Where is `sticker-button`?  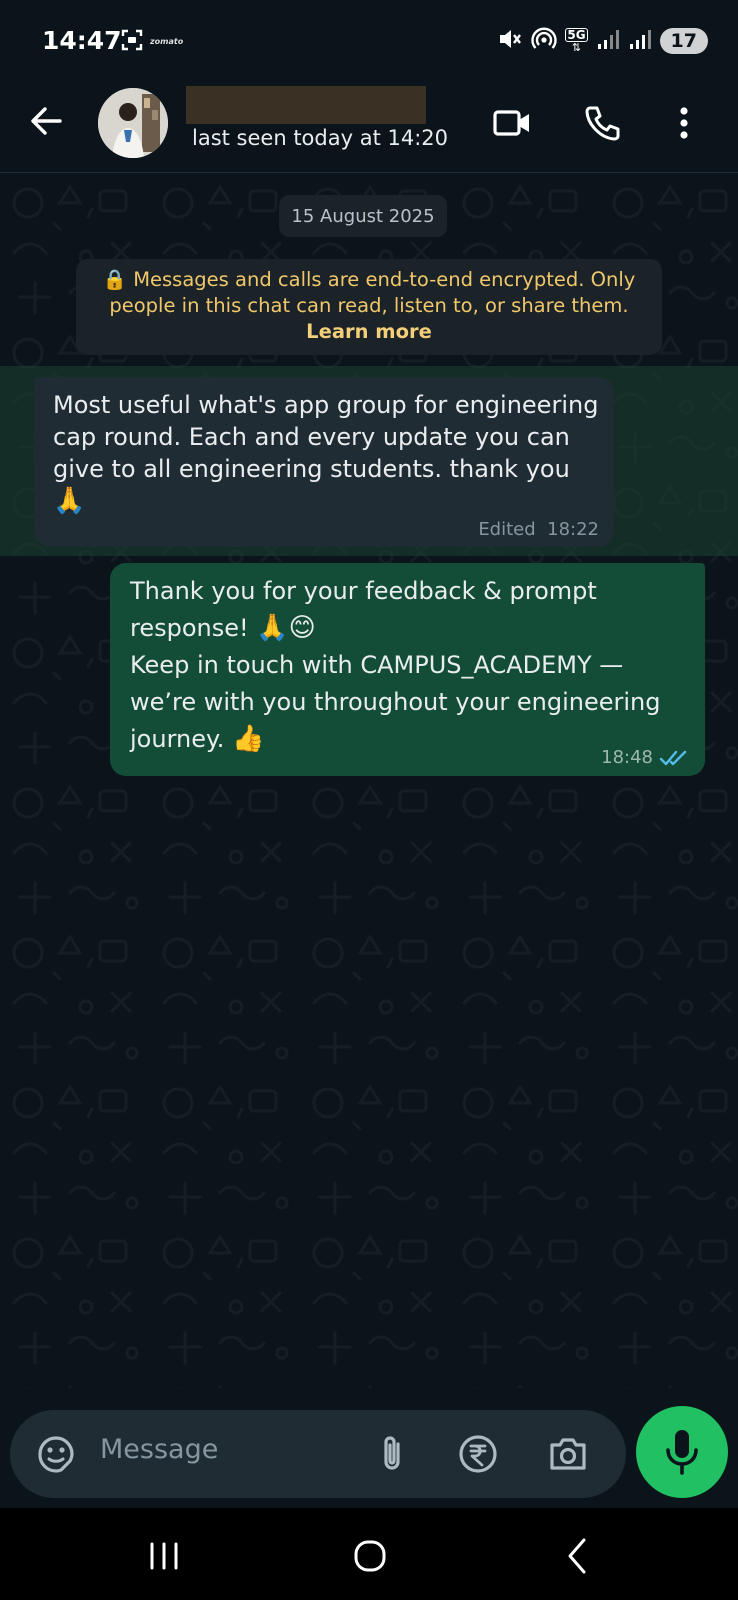
sticker-button is located at coordinates (56, 1454).